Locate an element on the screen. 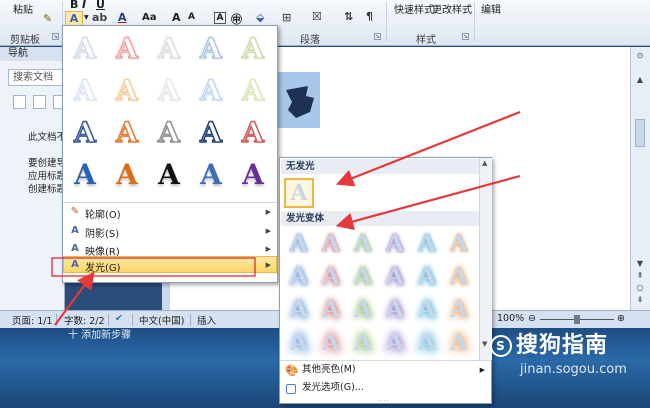 This screenshot has height=408, width=650. font-color-icon: A is located at coordinates (122, 17).